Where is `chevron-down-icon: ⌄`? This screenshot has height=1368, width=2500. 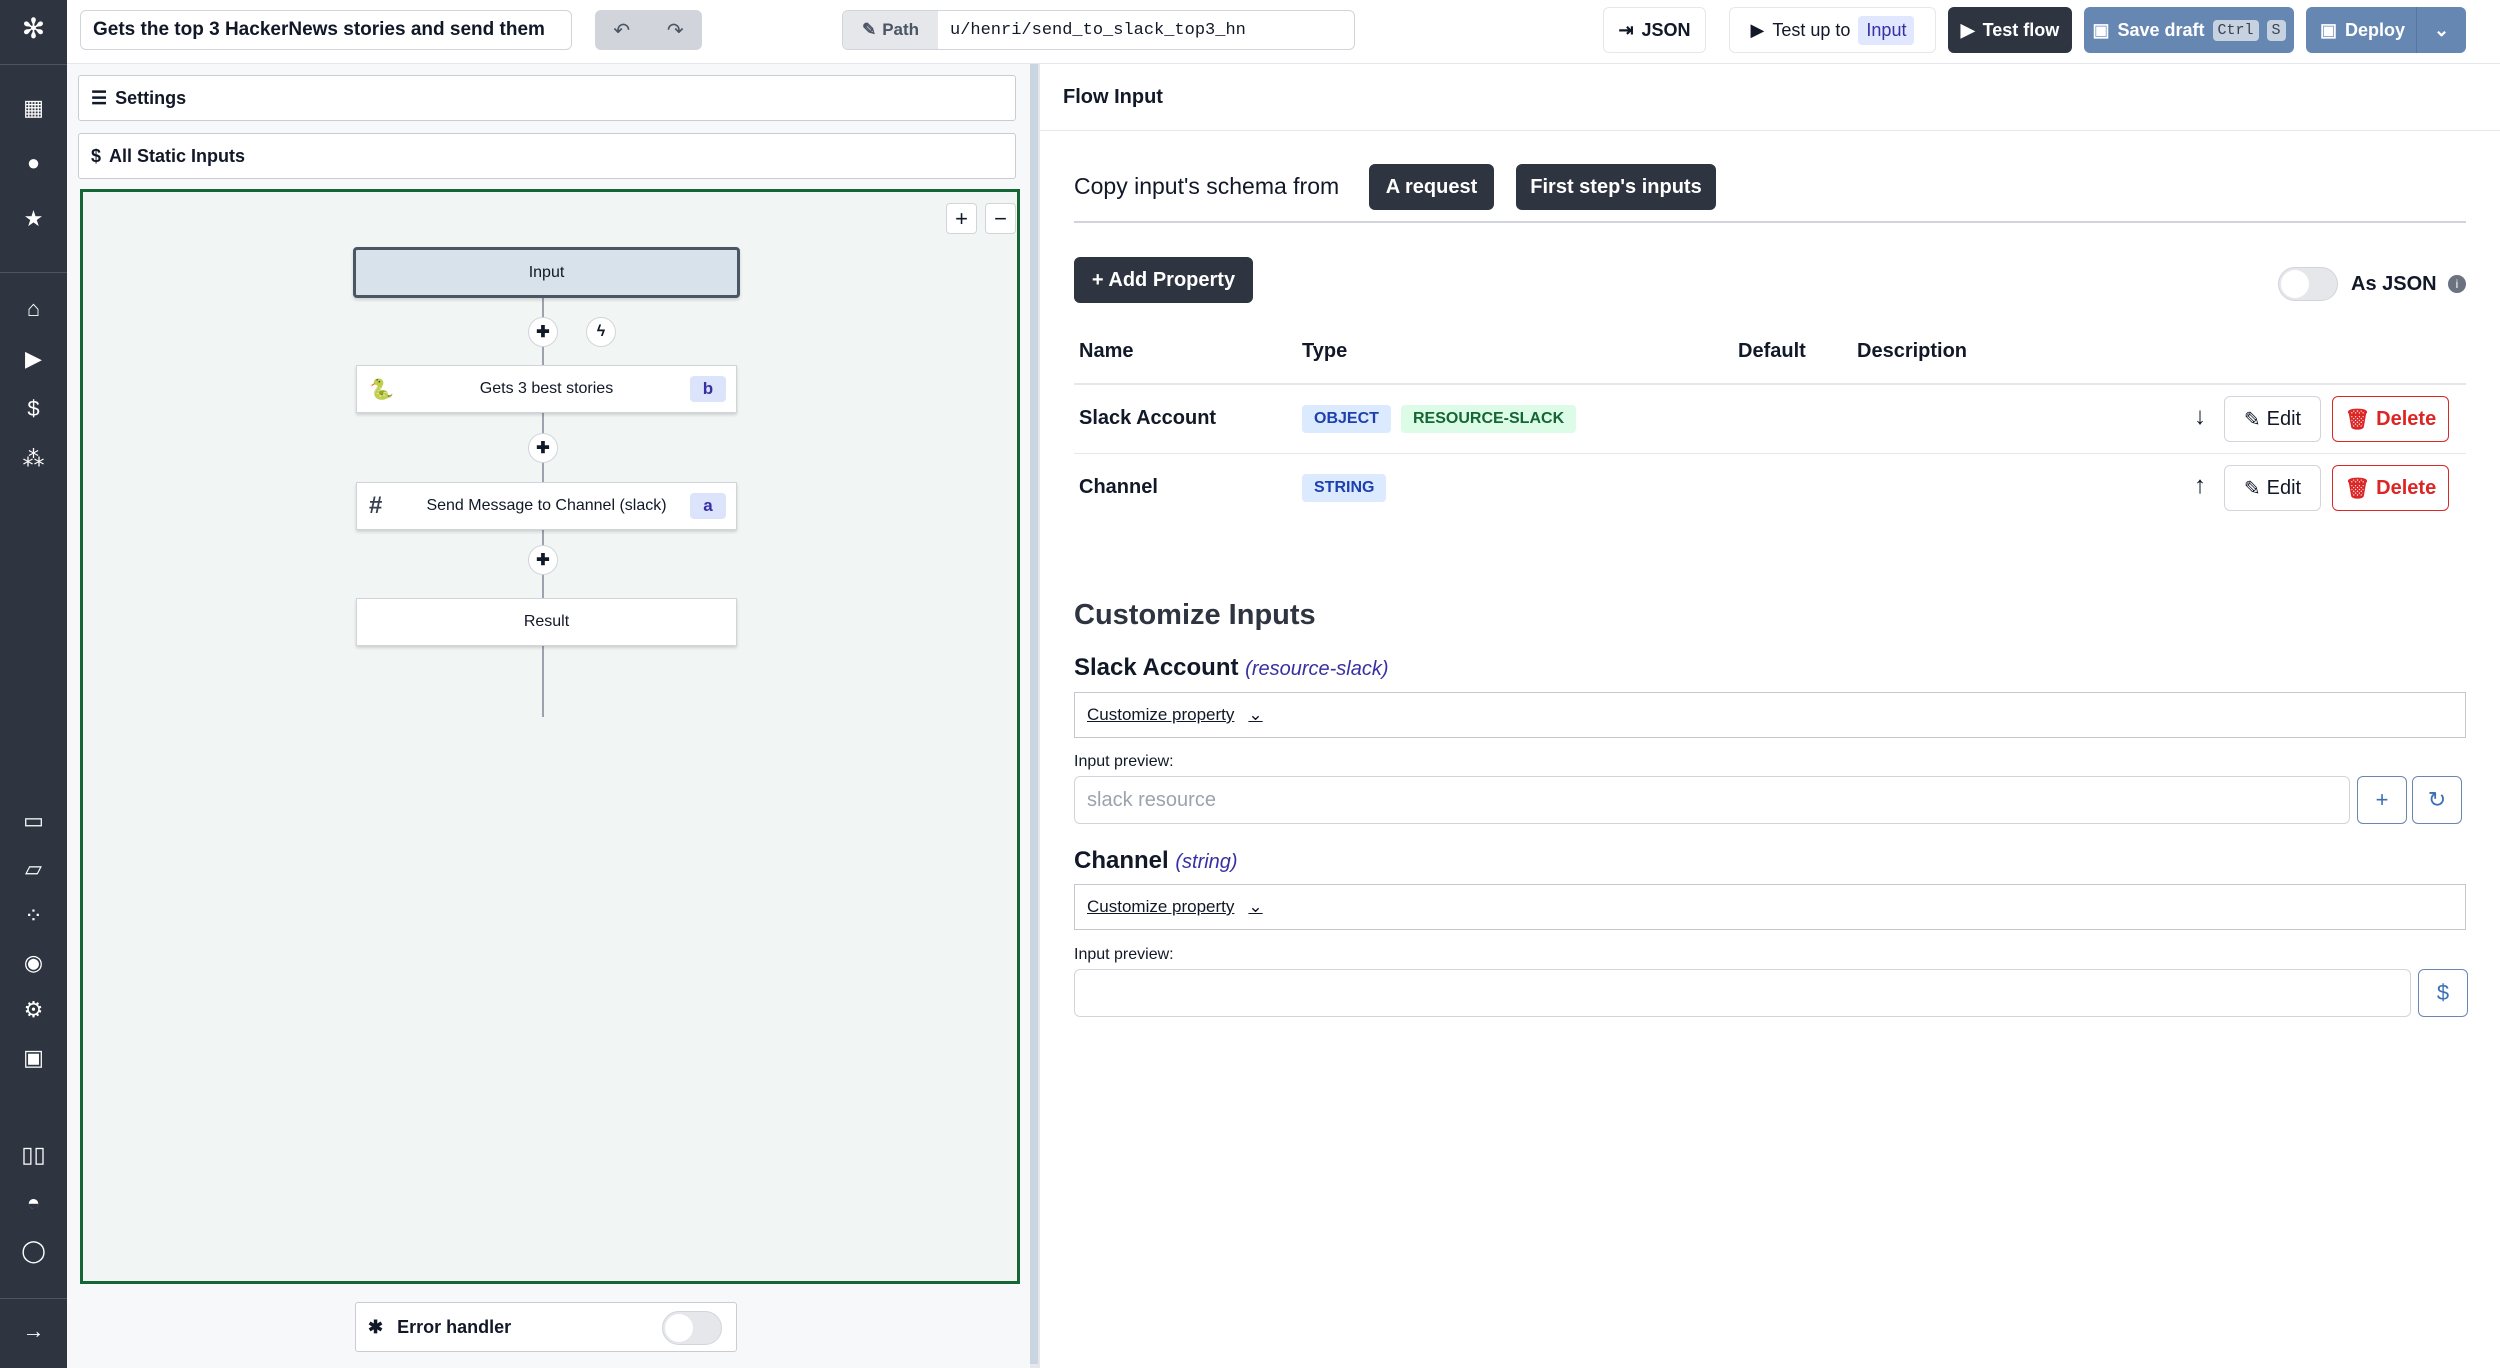
chevron-down-icon: ⌄ is located at coordinates (2441, 30).